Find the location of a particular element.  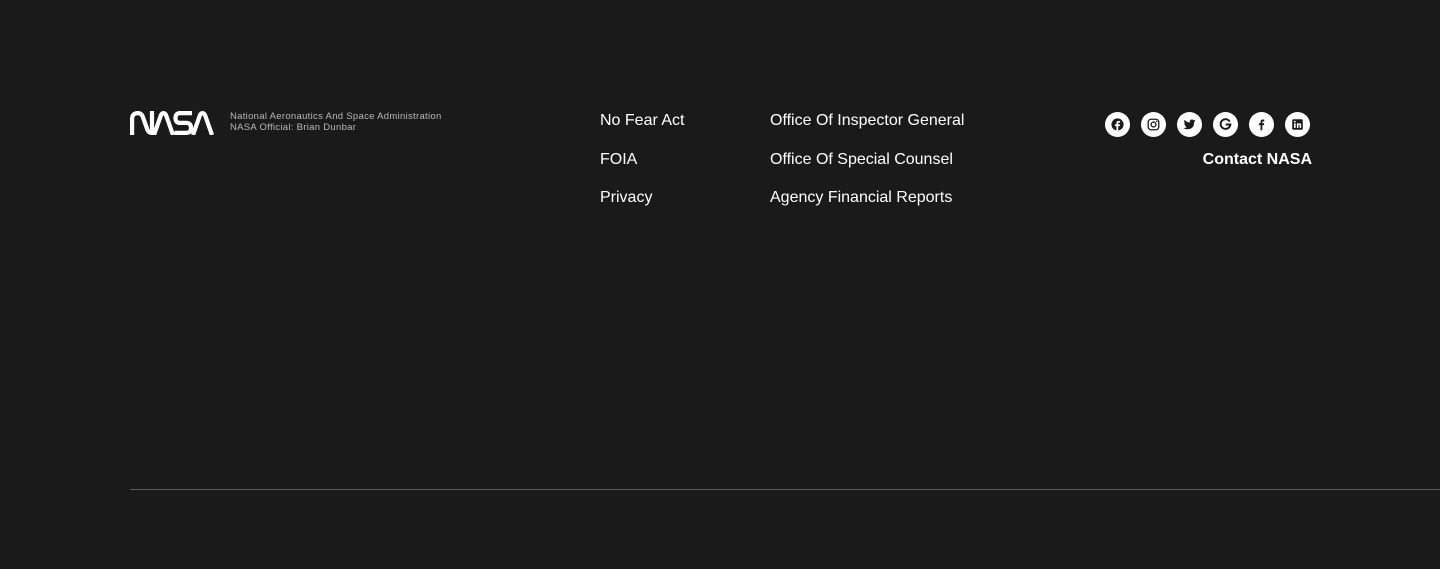

link-office-of-inspector-general: Office Of Inspector General is located at coordinates (867, 131).